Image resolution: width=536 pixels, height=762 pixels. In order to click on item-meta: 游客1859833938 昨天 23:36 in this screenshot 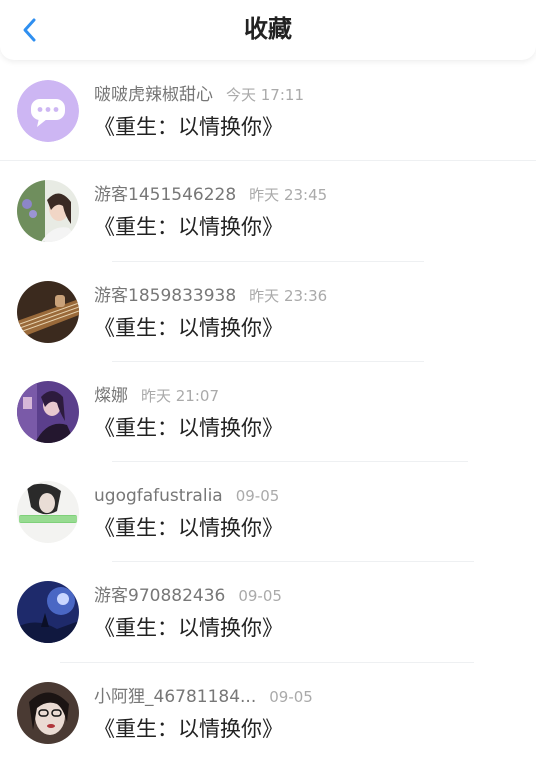, I will do `click(210, 296)`.